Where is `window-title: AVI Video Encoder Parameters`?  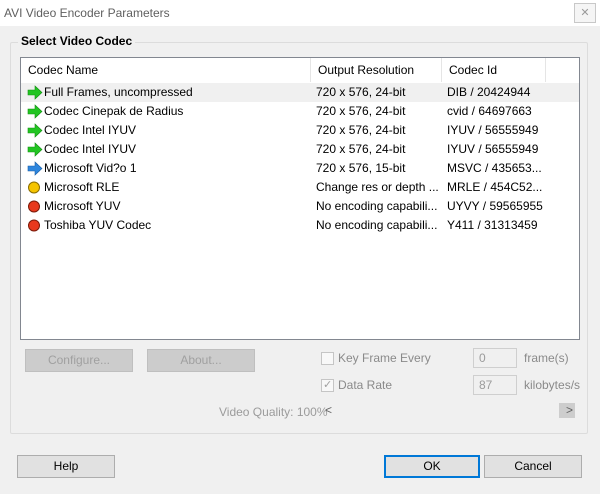 window-title: AVI Video Encoder Parameters is located at coordinates (87, 13).